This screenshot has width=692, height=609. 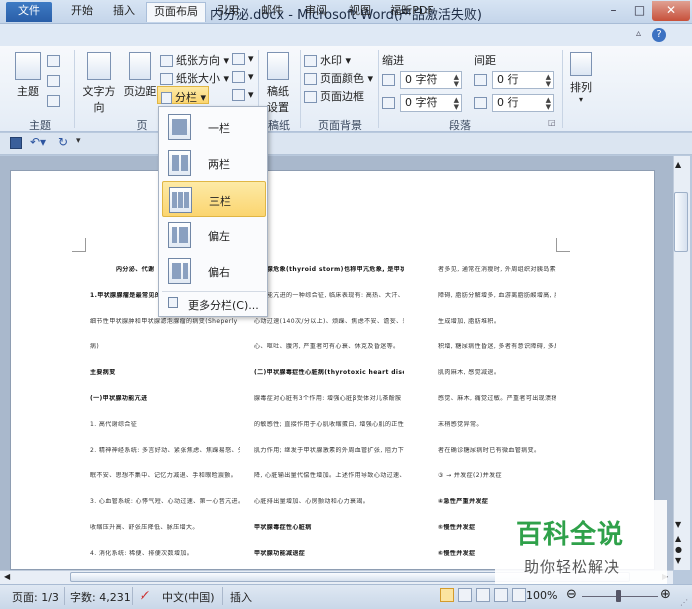 What do you see at coordinates (483, 595) in the screenshot?
I see `web-layout-view-icon` at bounding box center [483, 595].